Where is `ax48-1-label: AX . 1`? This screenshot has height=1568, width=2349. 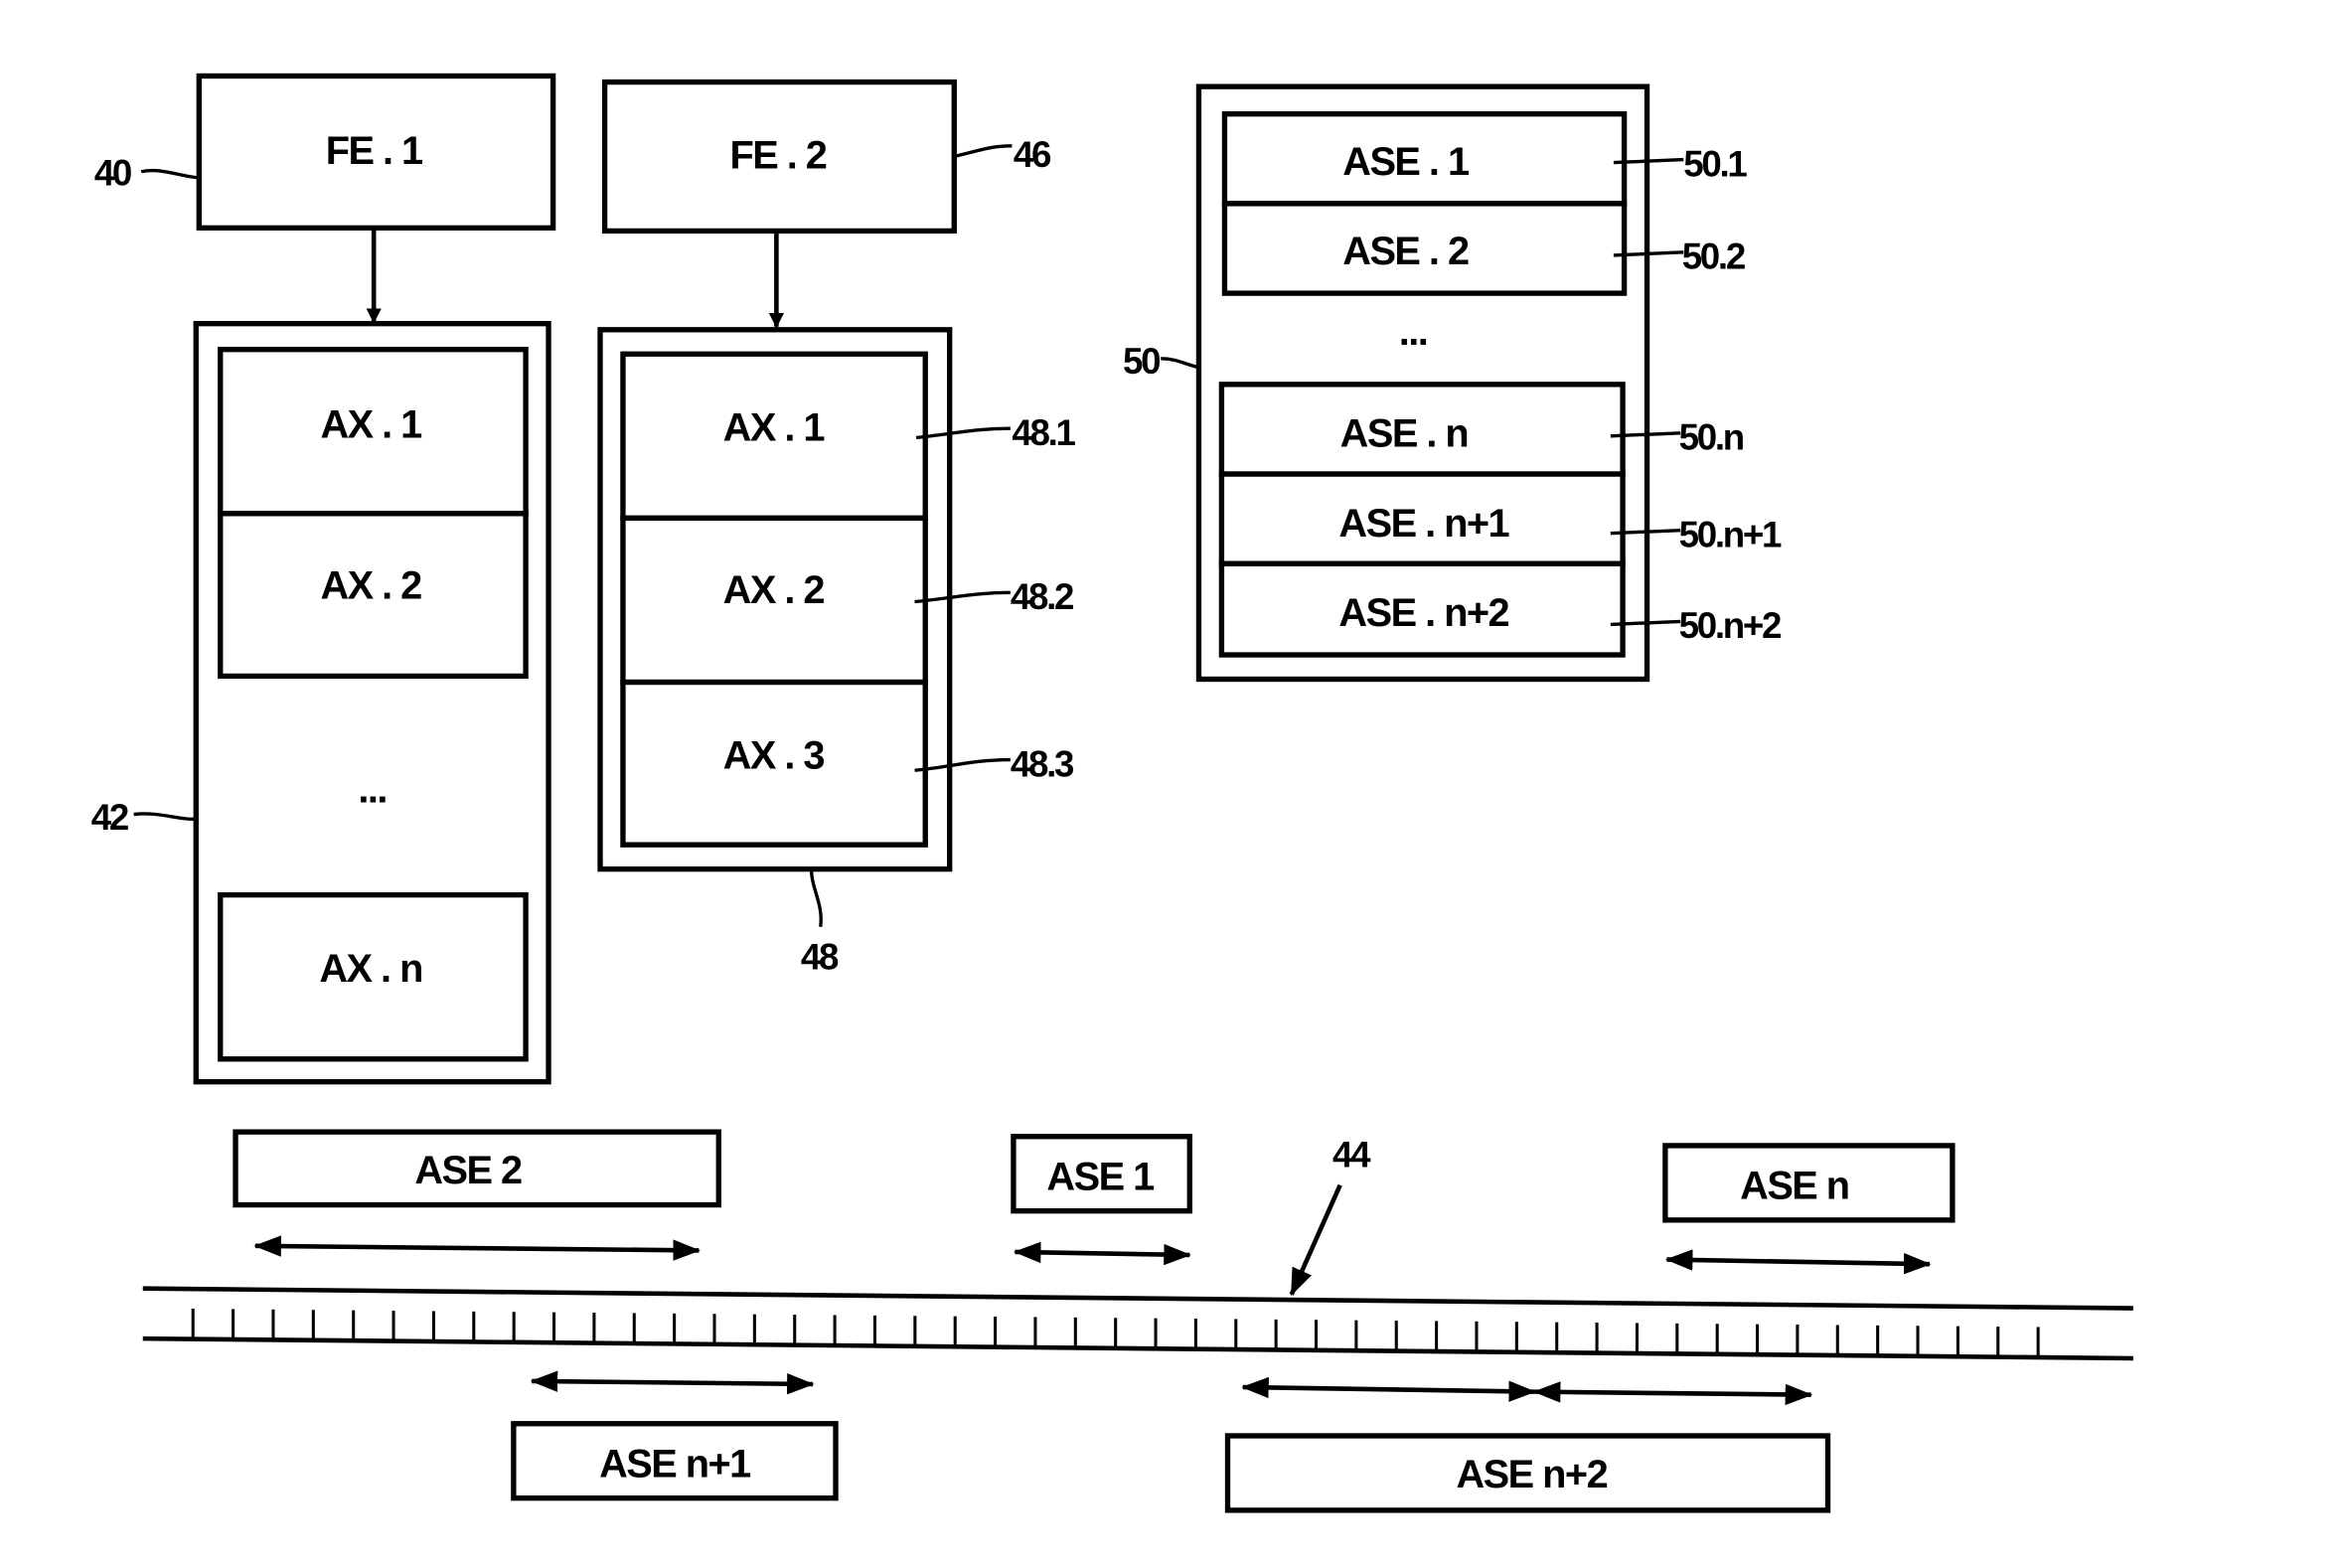 ax48-1-label: AX . 1 is located at coordinates (774, 427).